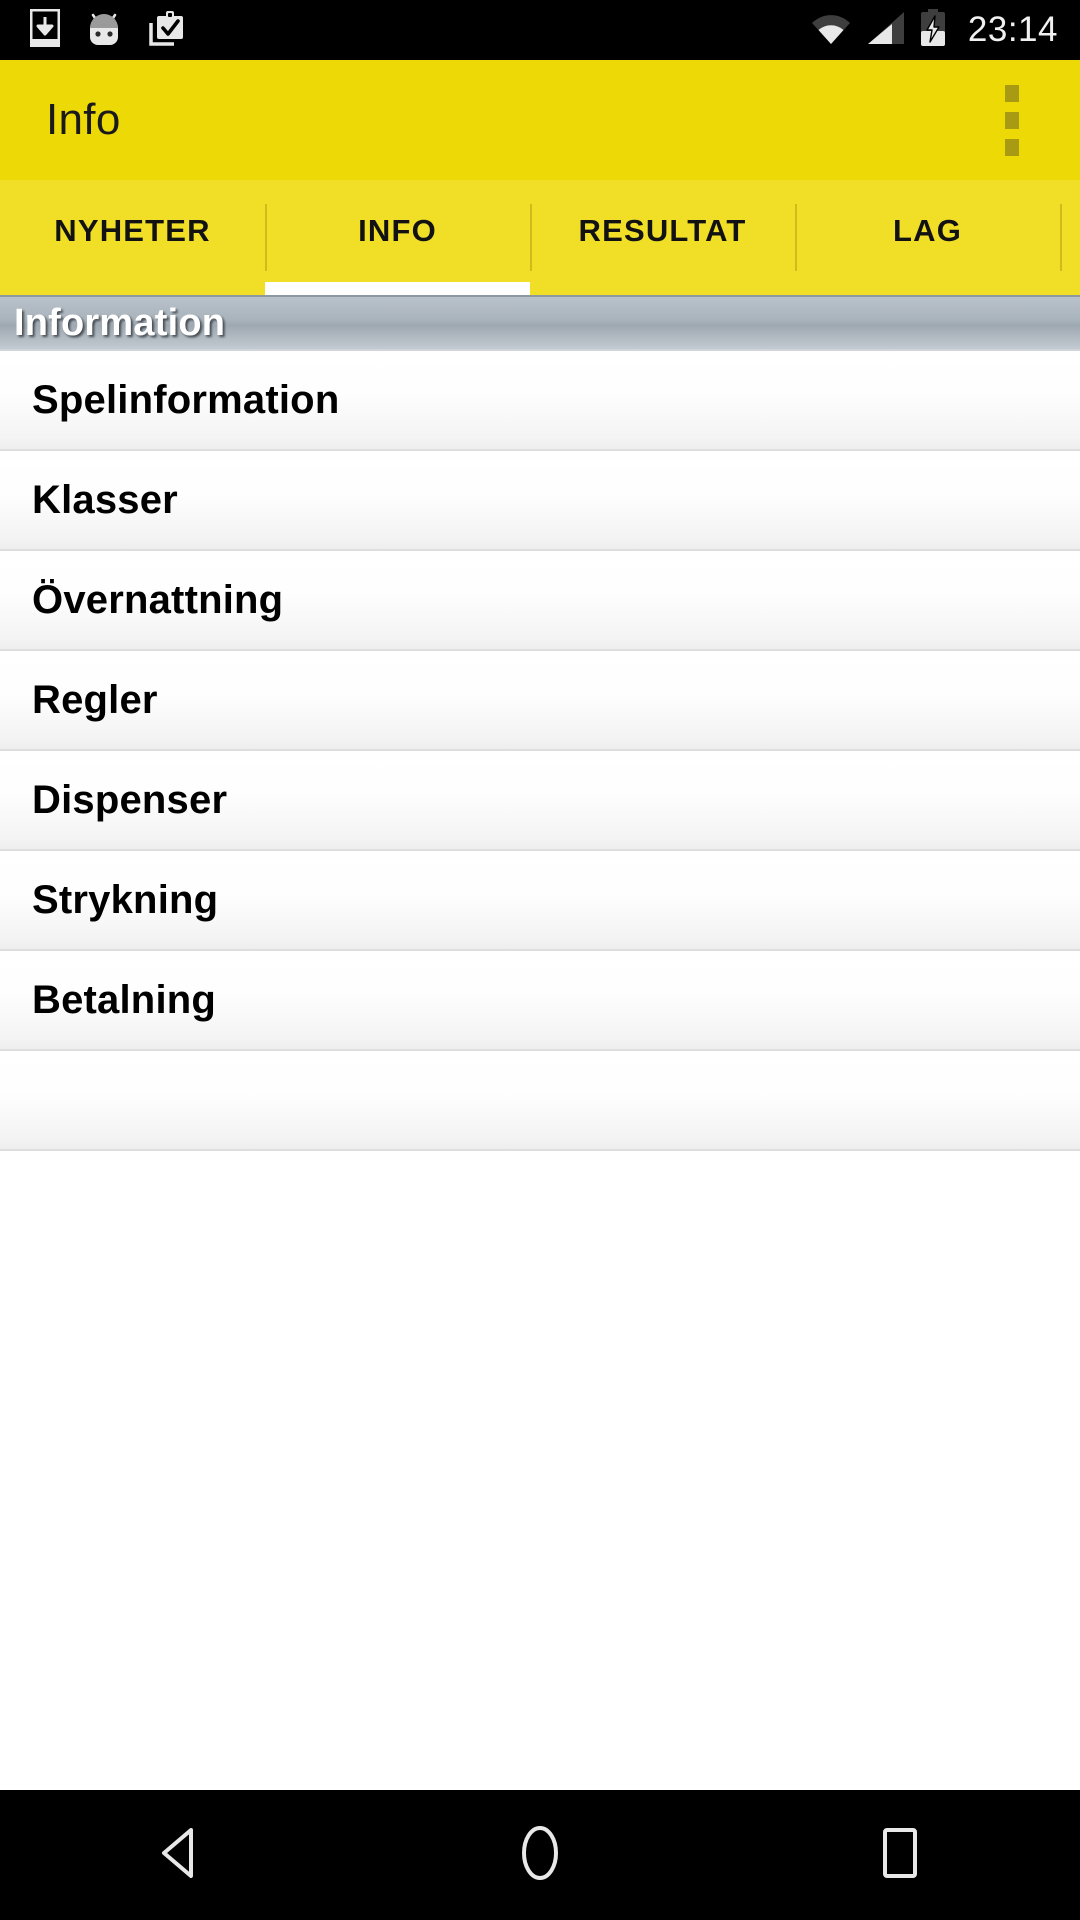 The height and width of the screenshot is (1920, 1080). I want to click on section-header-title: Information, so click(120, 322).